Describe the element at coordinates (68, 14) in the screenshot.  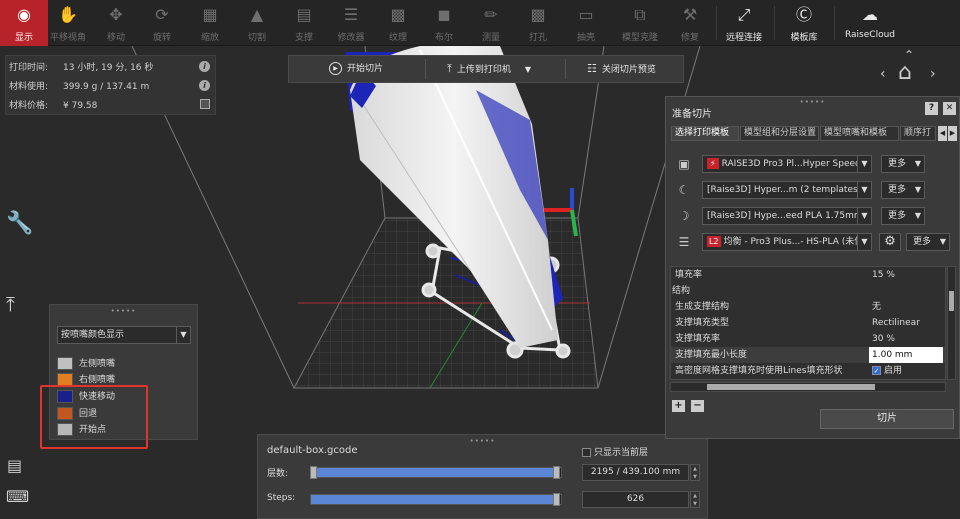
I see `hand-icon: ✋` at that location.